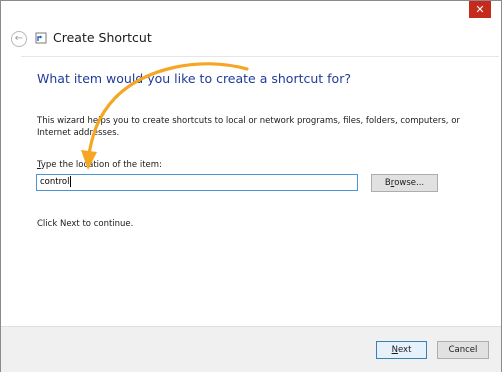  What do you see at coordinates (463, 350) in the screenshot?
I see `cancel-button: Cancel` at bounding box center [463, 350].